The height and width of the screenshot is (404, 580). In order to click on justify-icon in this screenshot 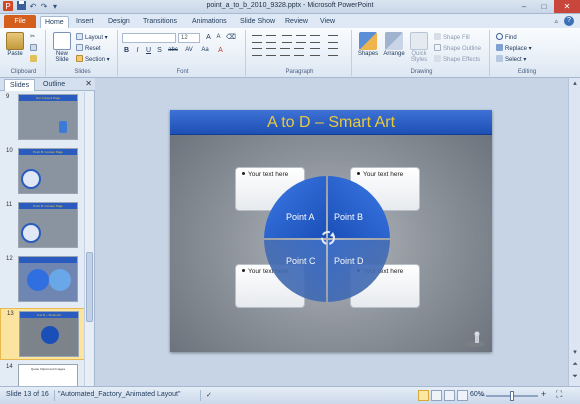, I will do `click(299, 52)`.